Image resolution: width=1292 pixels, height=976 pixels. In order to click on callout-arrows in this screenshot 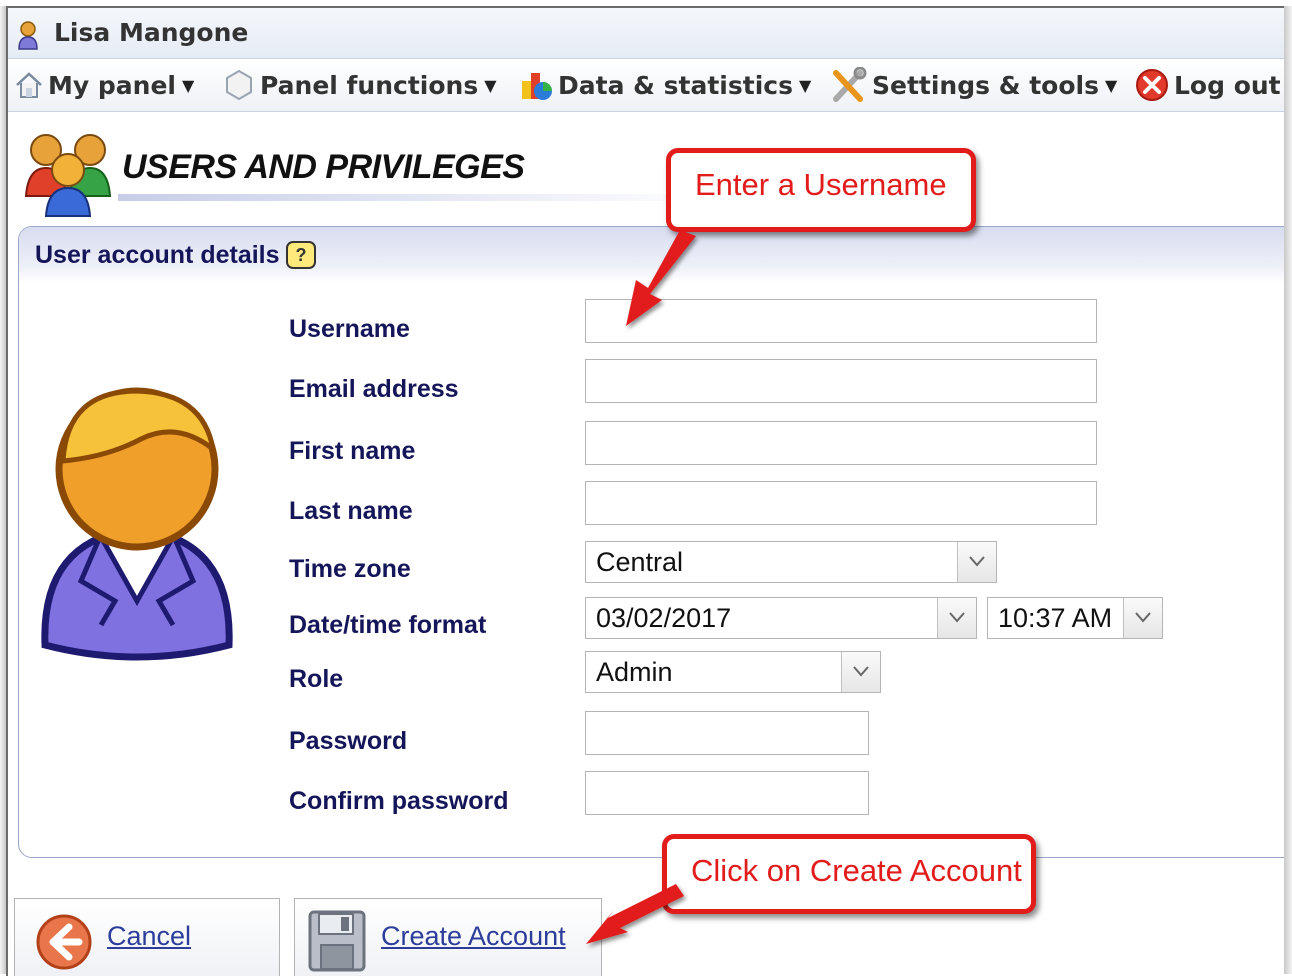, I will do `click(641, 587)`.